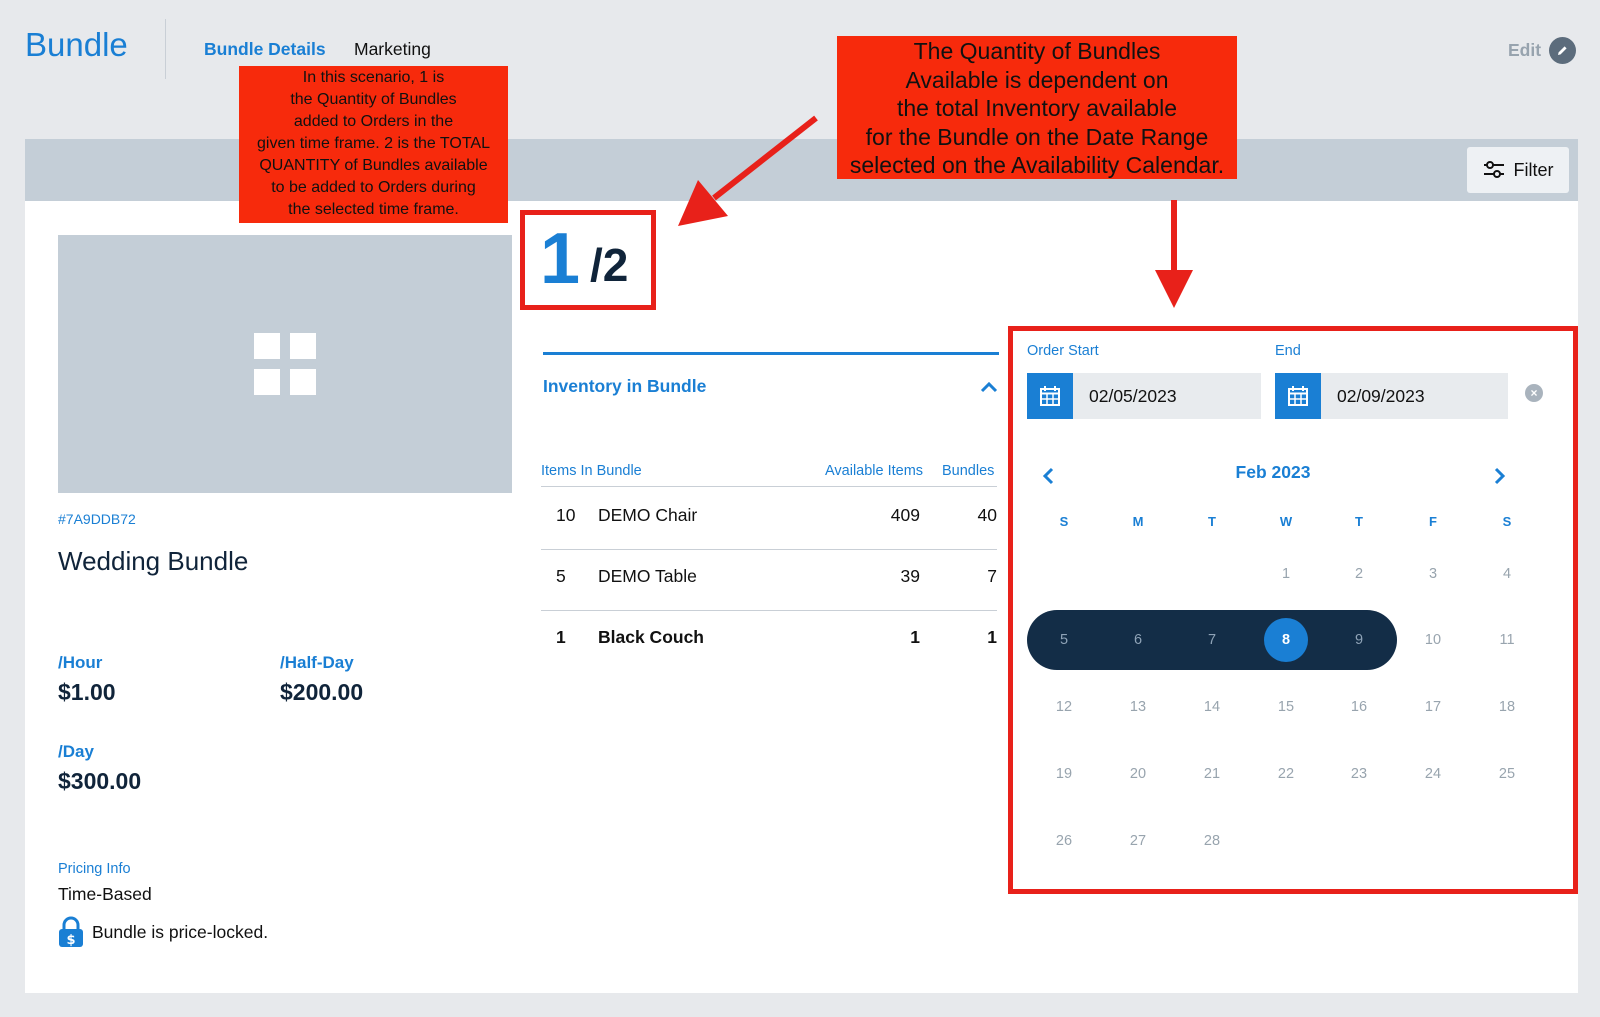 This screenshot has width=1600, height=1017. Describe the element at coordinates (1037, 136) in the screenshot. I see `annotation-line: for the Bundle on the Date Range` at that location.